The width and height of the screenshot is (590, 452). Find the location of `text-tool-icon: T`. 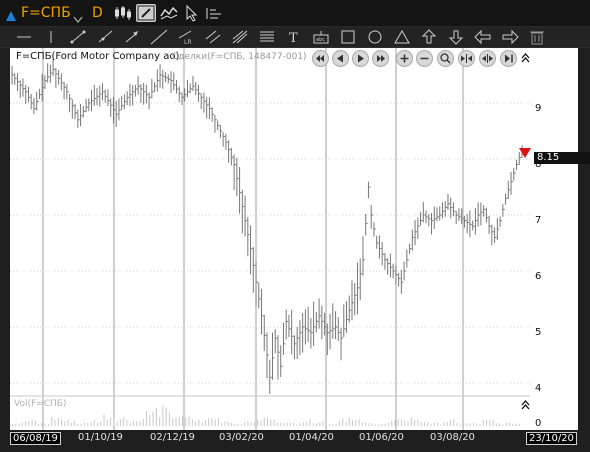

text-tool-icon: T is located at coordinates (294, 37).